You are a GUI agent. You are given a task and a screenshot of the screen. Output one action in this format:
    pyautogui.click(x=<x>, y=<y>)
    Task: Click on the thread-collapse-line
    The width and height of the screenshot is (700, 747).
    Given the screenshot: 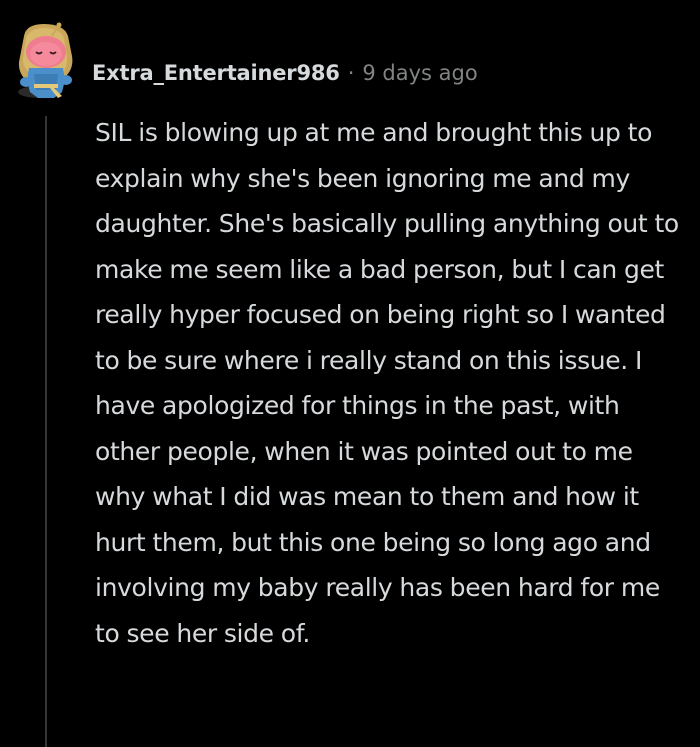 What is the action you would take?
    pyautogui.click(x=46, y=431)
    